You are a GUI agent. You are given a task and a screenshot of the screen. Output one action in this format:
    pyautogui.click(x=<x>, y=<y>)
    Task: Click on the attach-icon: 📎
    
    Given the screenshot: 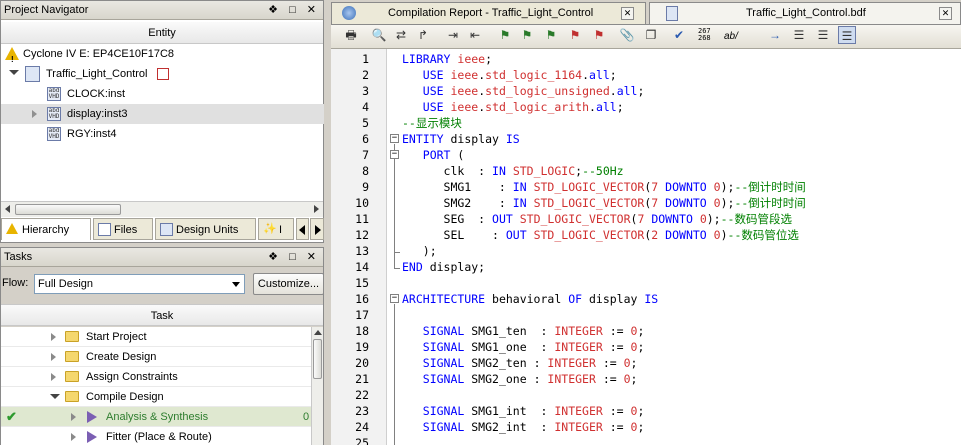 What is the action you would take?
    pyautogui.click(x=627, y=35)
    